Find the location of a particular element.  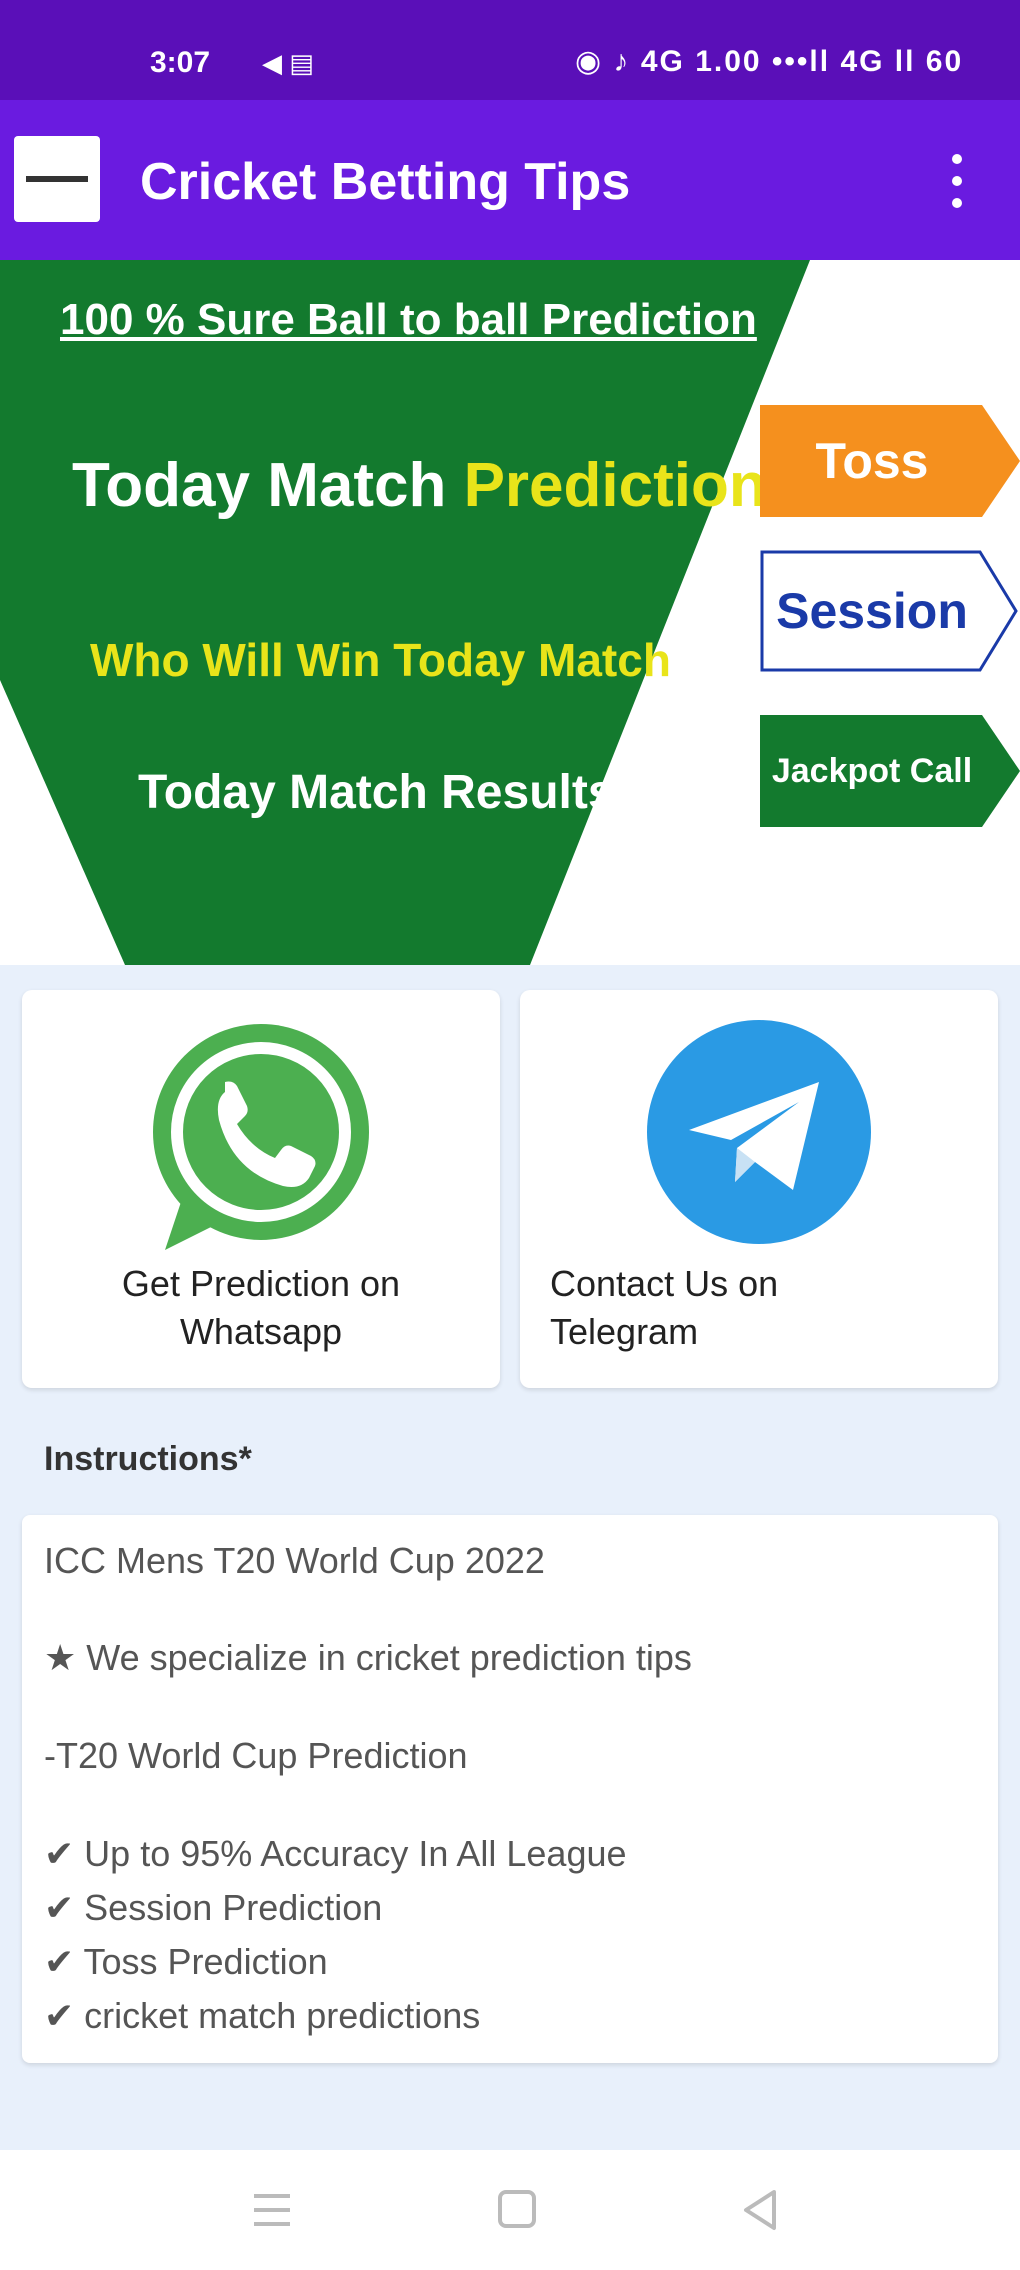

toss-tag: Toss is located at coordinates (890, 461).